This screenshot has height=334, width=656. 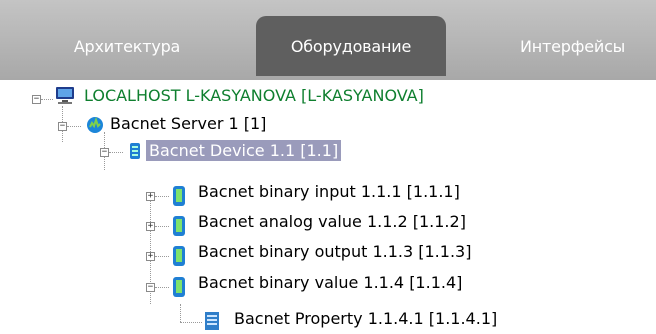 What do you see at coordinates (127, 46) in the screenshot?
I see `tab-architecture: Архитектура` at bounding box center [127, 46].